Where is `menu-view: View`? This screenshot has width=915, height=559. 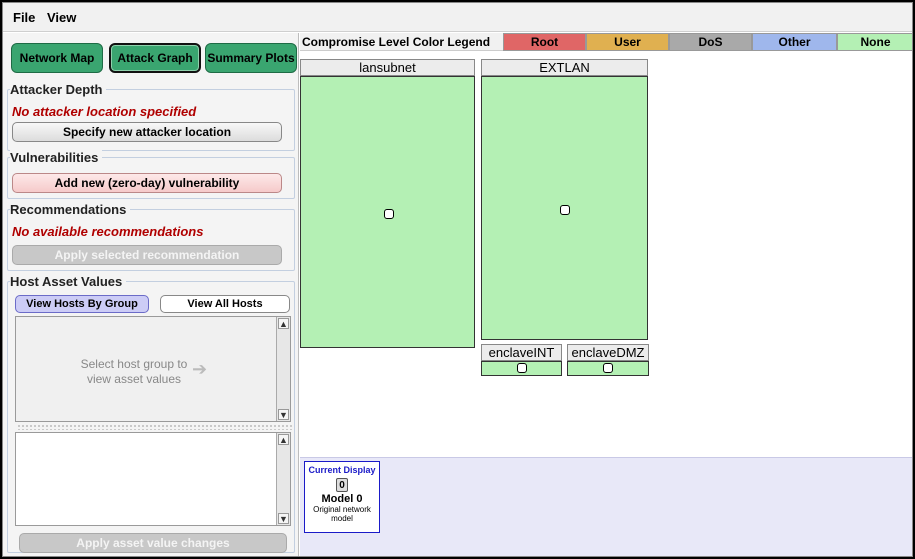
menu-view: View is located at coordinates (61, 17).